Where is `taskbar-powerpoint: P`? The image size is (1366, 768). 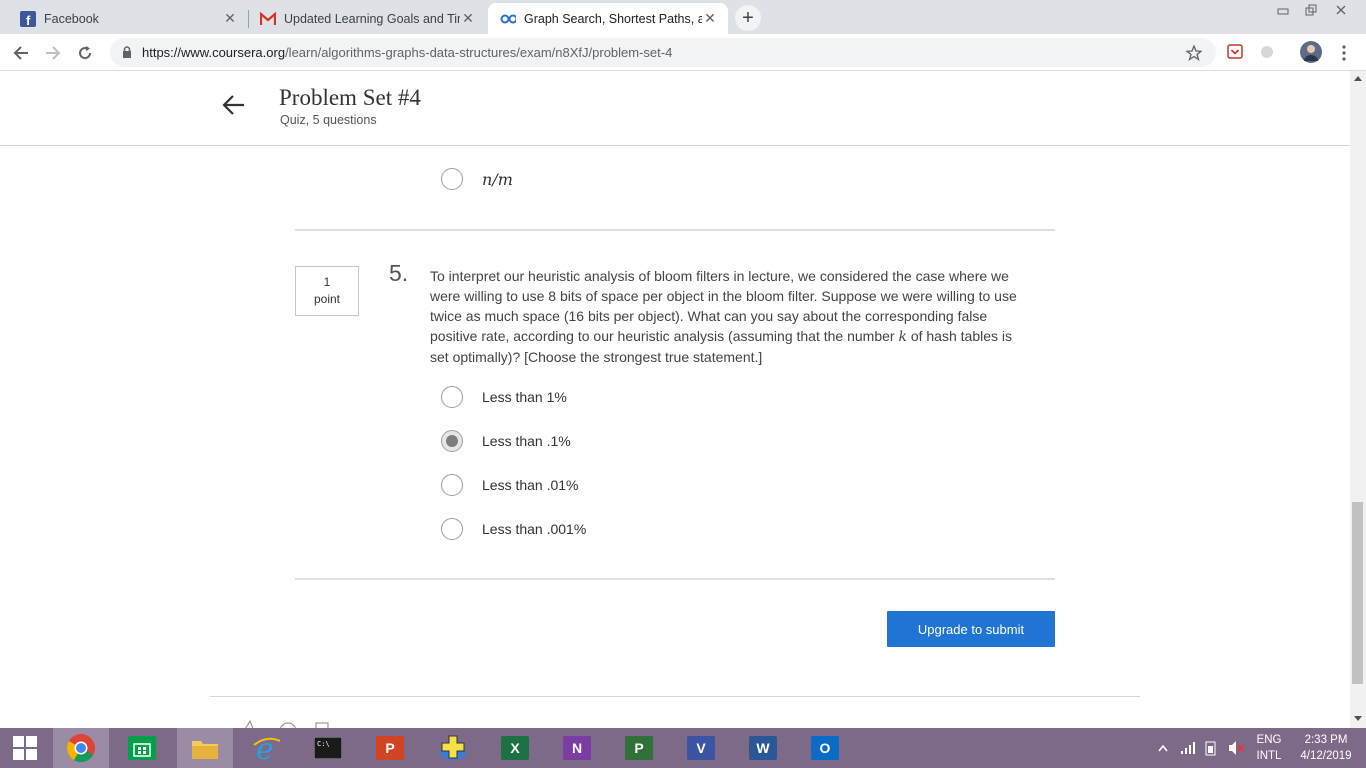
taskbar-powerpoint: P is located at coordinates (390, 748).